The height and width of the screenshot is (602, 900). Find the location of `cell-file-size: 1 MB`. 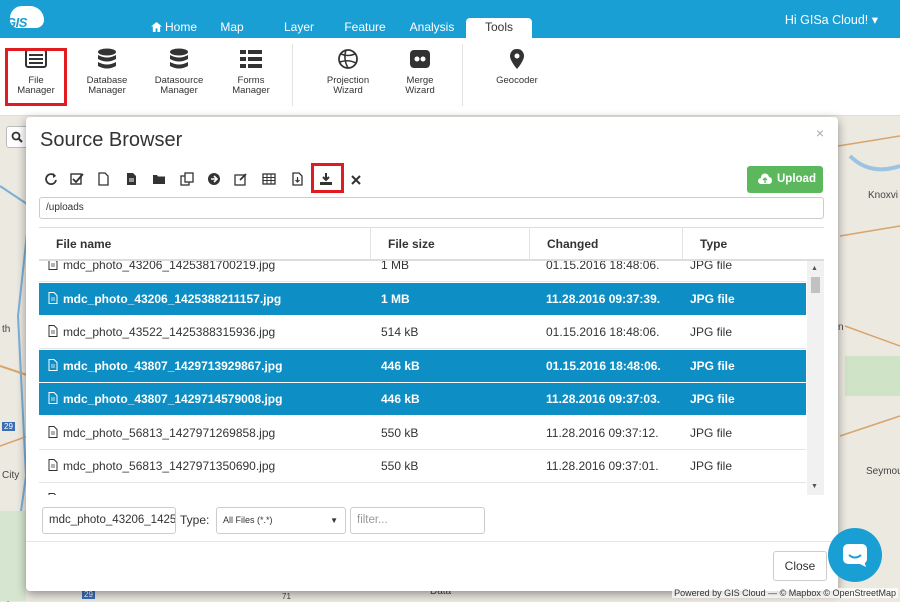

cell-file-size: 1 MB is located at coordinates (395, 298).